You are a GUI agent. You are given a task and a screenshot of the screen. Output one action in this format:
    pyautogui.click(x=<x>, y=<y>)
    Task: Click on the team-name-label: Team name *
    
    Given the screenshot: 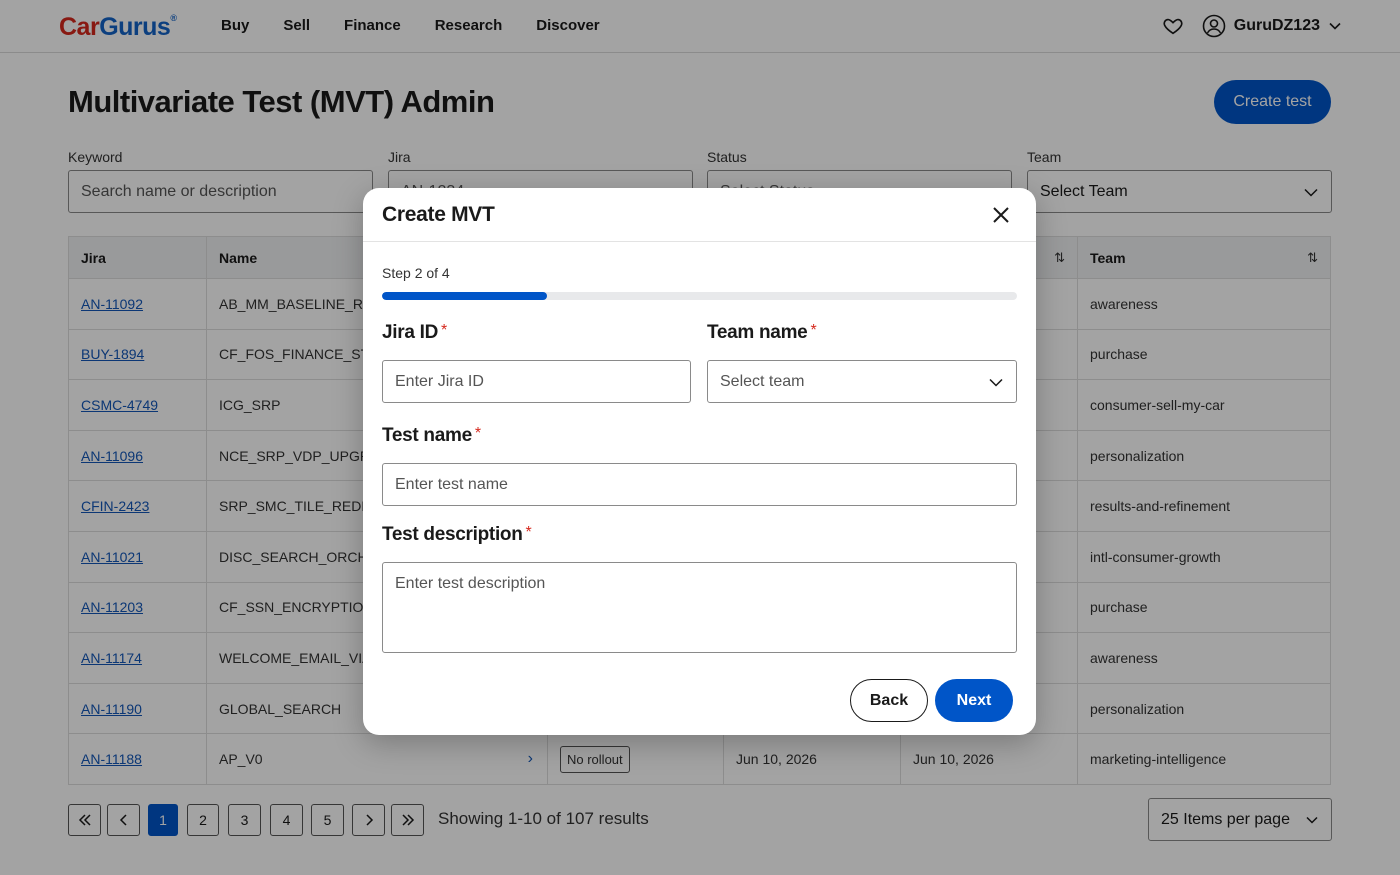 What is the action you would take?
    pyautogui.click(x=762, y=333)
    